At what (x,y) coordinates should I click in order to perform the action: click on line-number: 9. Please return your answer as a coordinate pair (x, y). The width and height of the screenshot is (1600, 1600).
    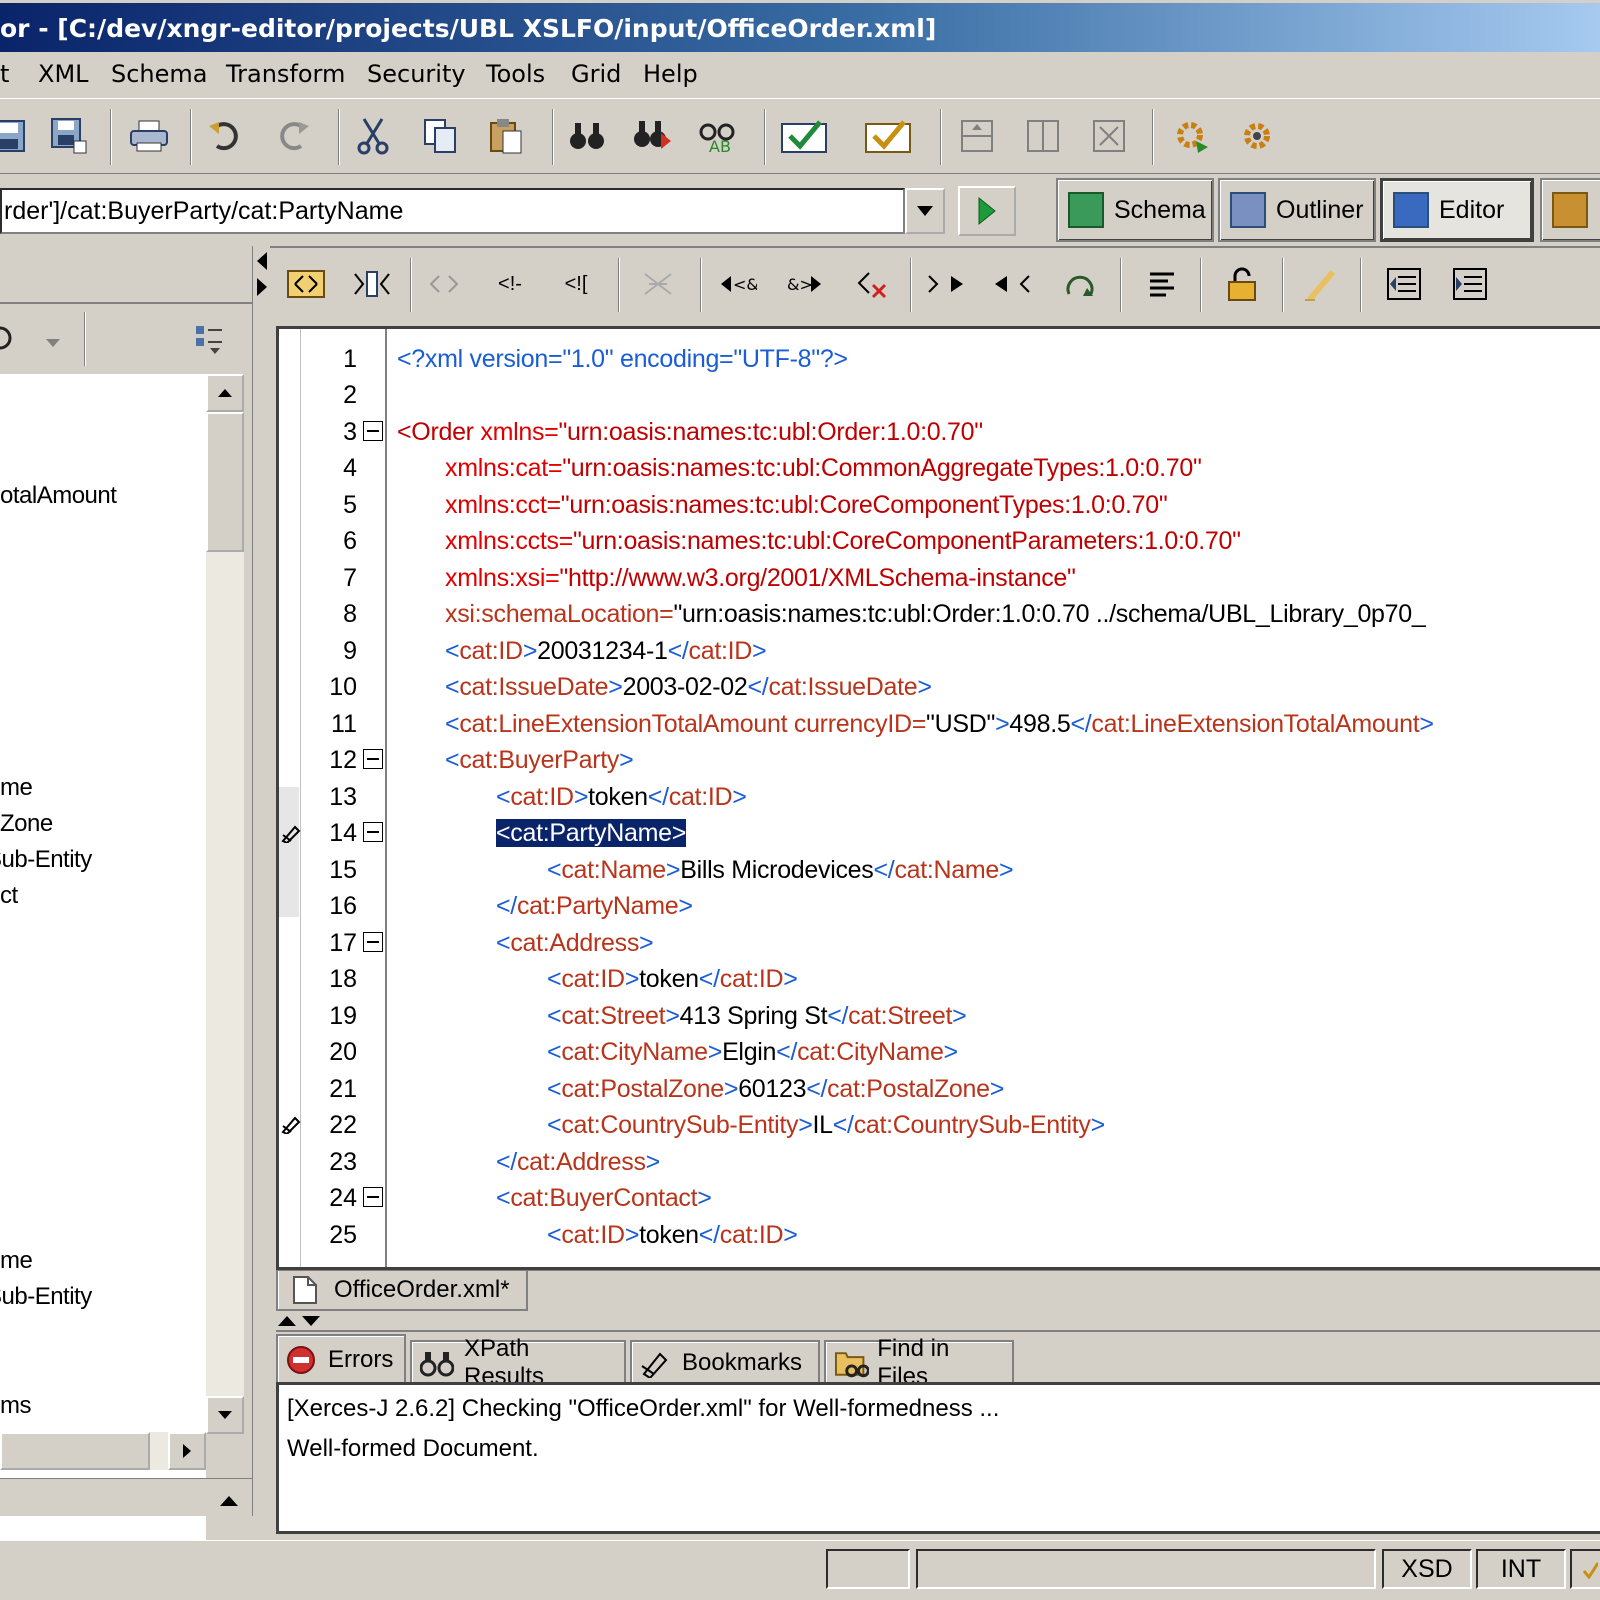
    Looking at the image, I should click on (350, 651).